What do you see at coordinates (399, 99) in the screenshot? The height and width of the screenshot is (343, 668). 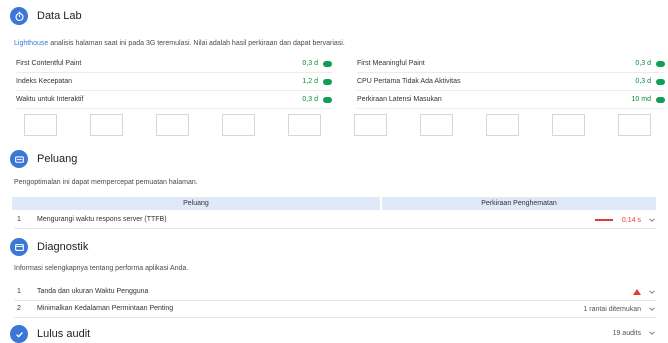 I see `metric-label: Perkiraan Latensi Masukan` at bounding box center [399, 99].